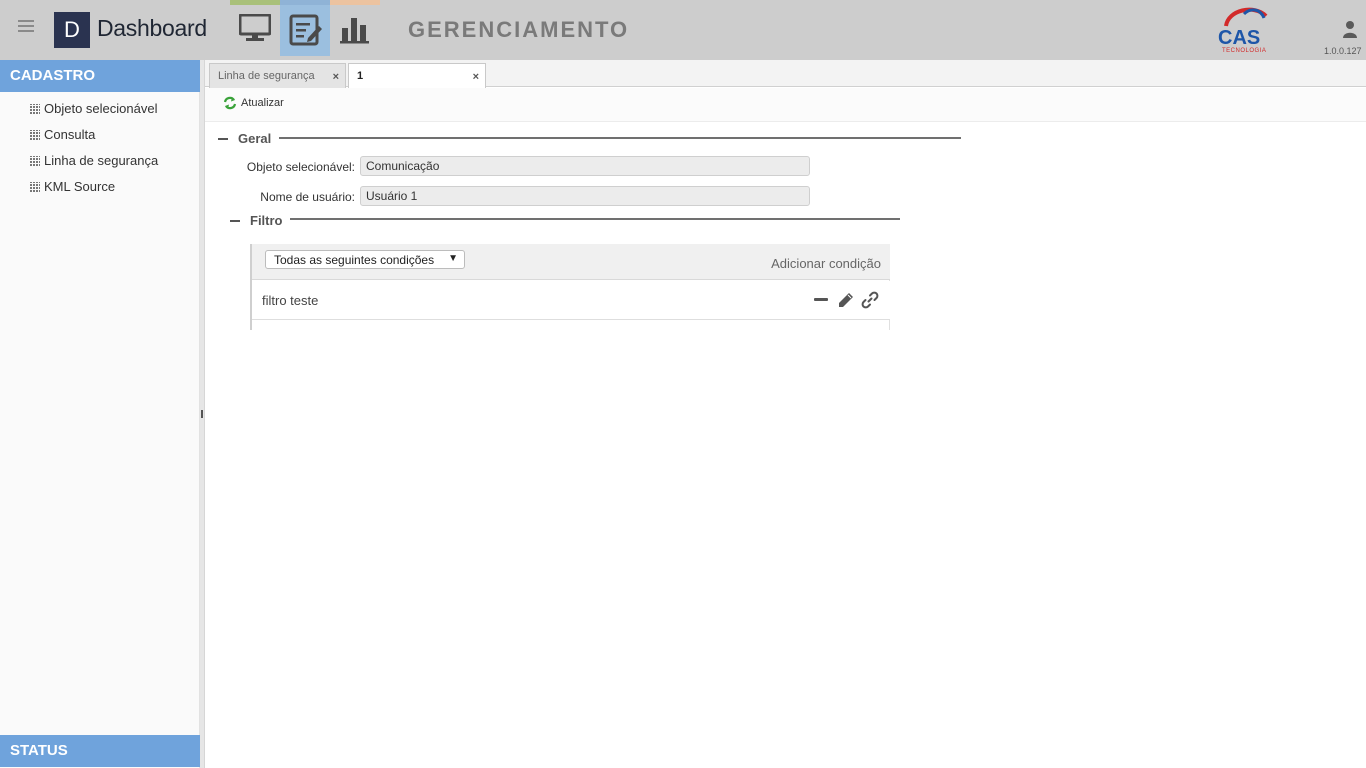 Image resolution: width=1366 pixels, height=768 pixels. What do you see at coordinates (595, 219) in the screenshot?
I see `filtro-divider` at bounding box center [595, 219].